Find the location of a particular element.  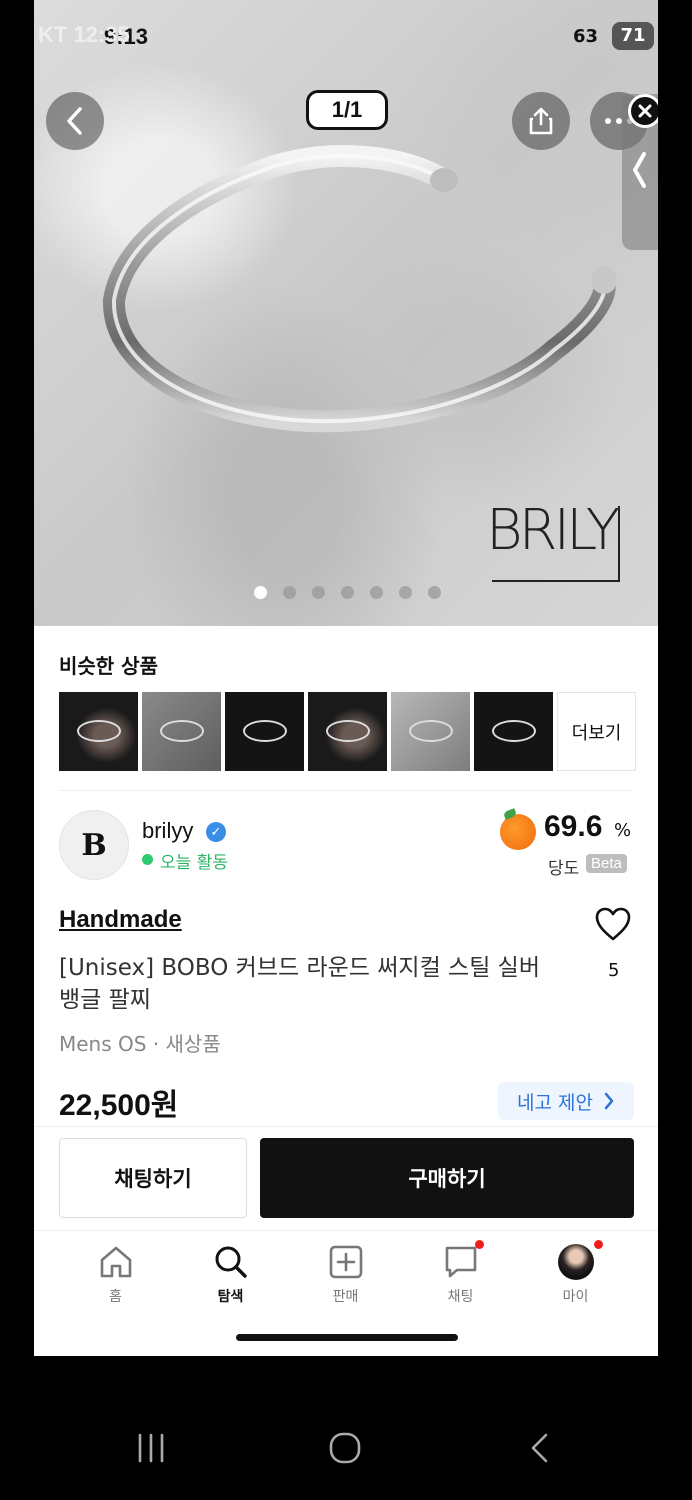

nav-my: 마이 is located at coordinates (575, 1276).